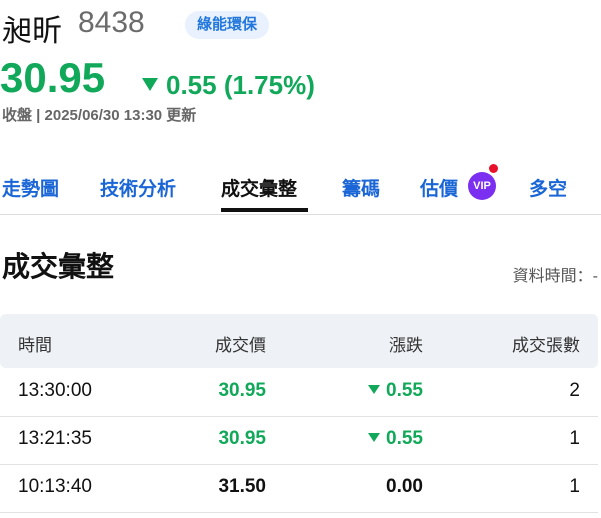 This screenshot has width=601, height=518. I want to click on row-change: 0.00, so click(404, 487).